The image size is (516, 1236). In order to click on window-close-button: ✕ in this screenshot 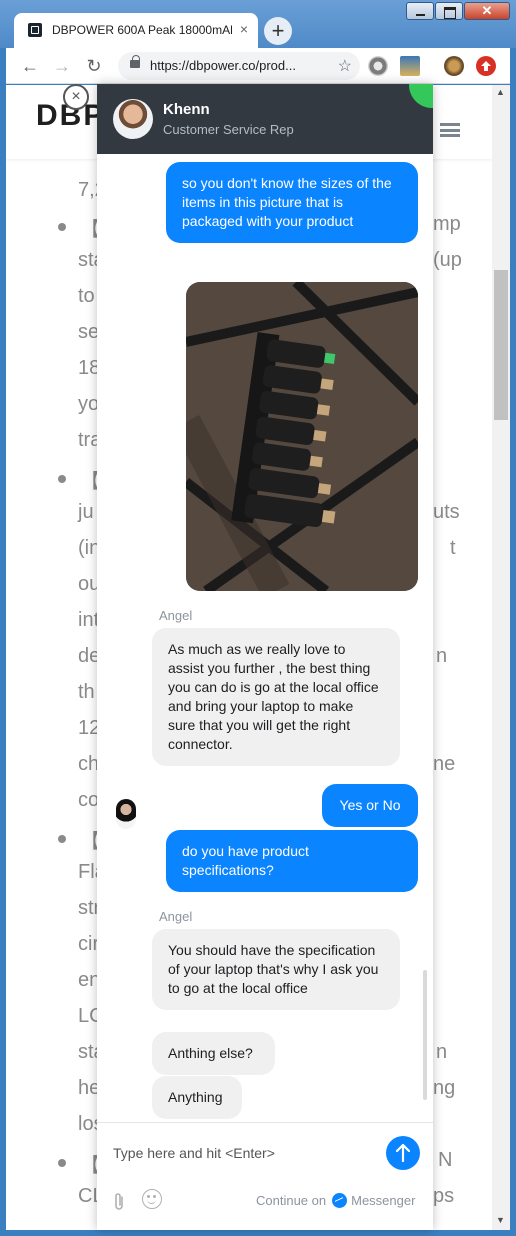, I will do `click(487, 11)`.